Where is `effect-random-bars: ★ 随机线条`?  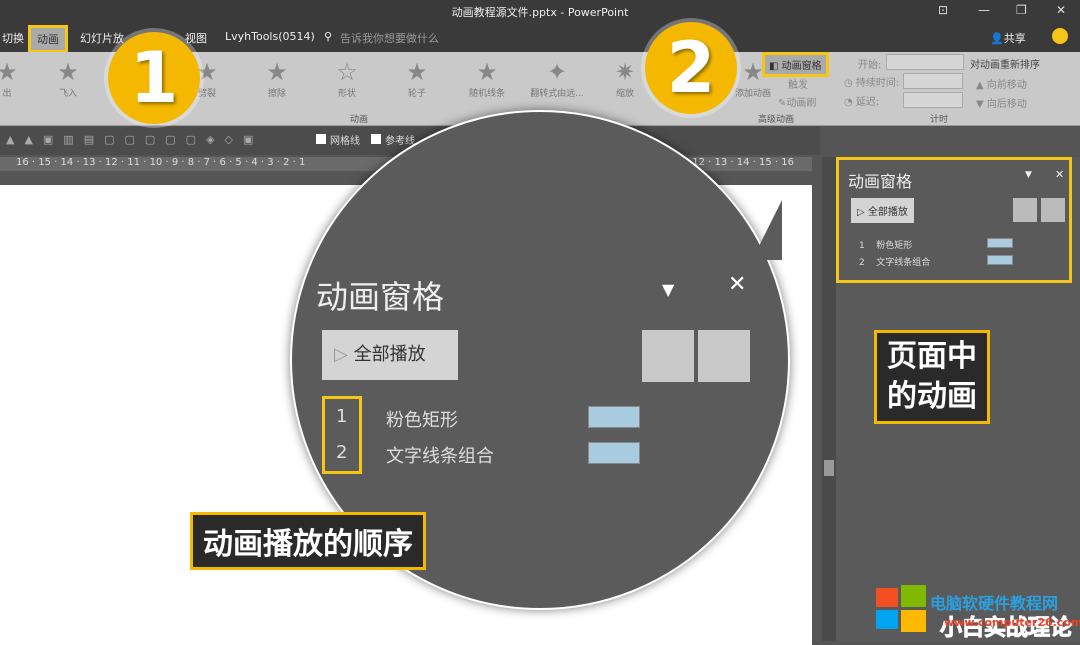
effect-random-bars: ★ 随机线条 is located at coordinates (487, 78).